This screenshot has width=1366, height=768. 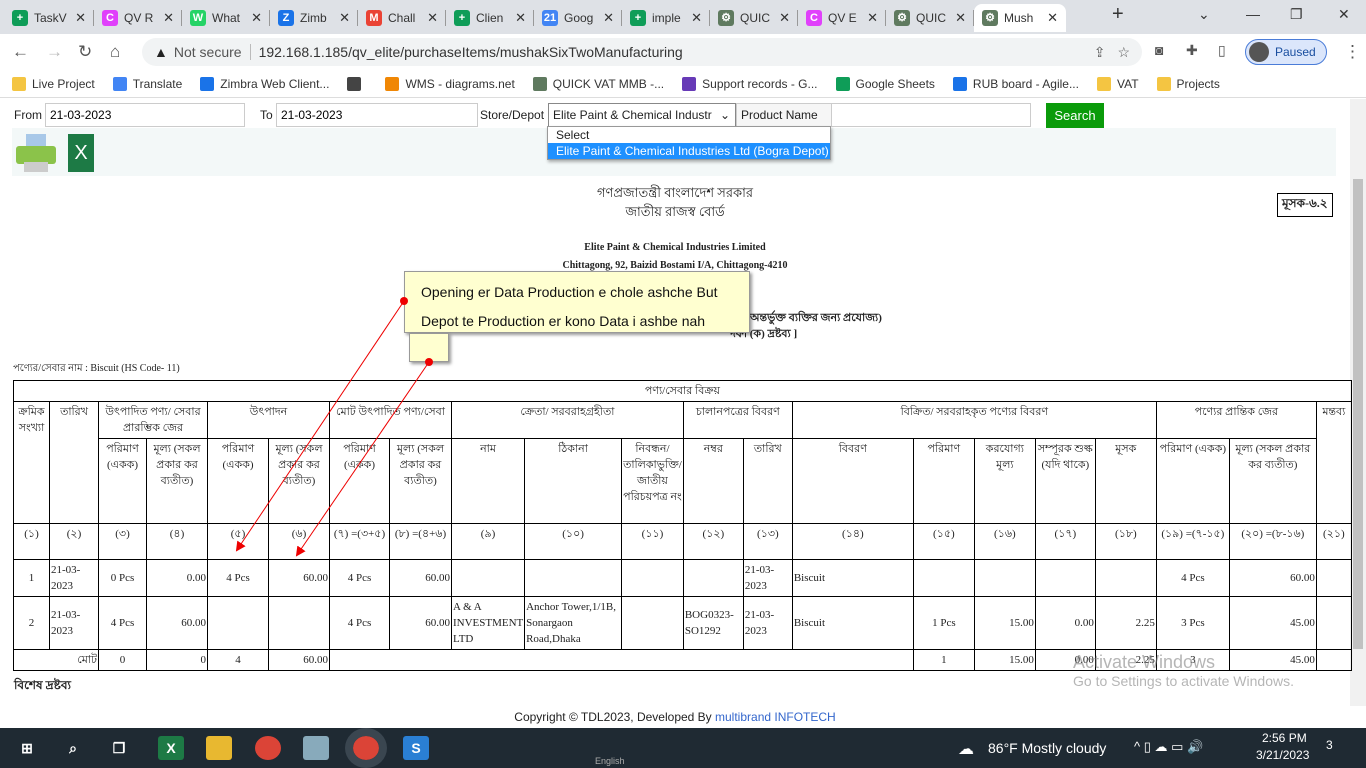 What do you see at coordinates (147, 83) in the screenshot?
I see `bookmark-1: Translate` at bounding box center [147, 83].